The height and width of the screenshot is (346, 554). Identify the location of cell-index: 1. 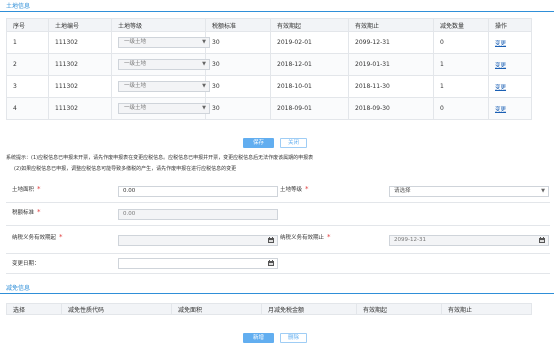
(27, 42).